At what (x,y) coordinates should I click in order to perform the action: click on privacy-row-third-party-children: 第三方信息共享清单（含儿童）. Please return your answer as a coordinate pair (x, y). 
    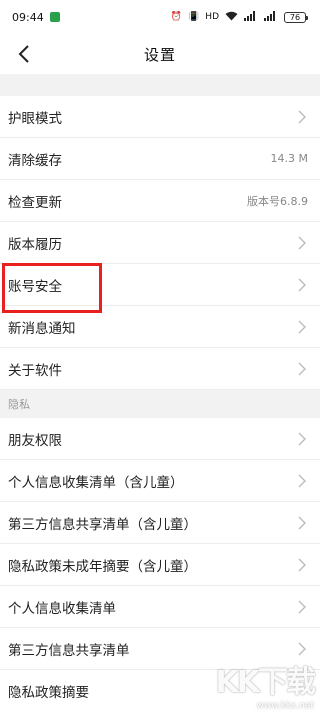
    Looking at the image, I should click on (160, 523).